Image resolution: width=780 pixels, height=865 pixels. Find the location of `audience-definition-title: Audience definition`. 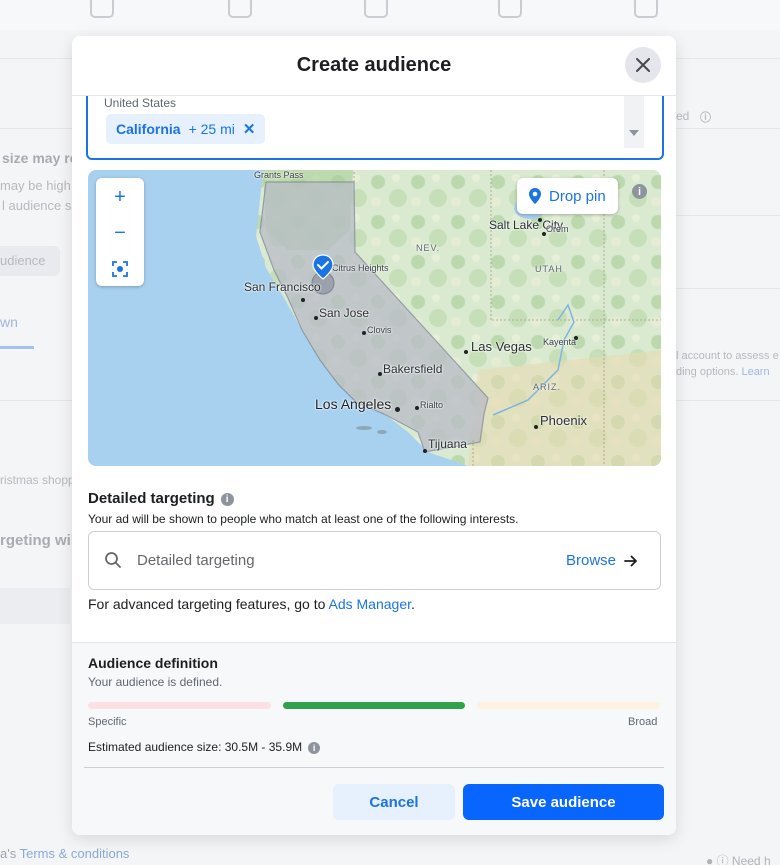

audience-definition-title: Audience definition is located at coordinates (153, 663).